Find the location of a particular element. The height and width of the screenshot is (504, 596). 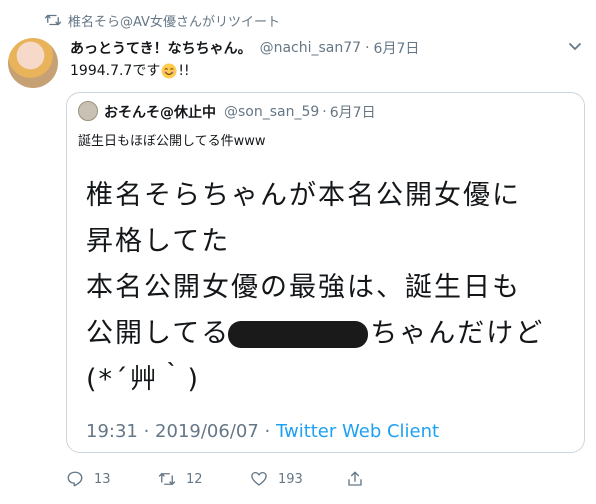

heart-icon is located at coordinates (259, 478).